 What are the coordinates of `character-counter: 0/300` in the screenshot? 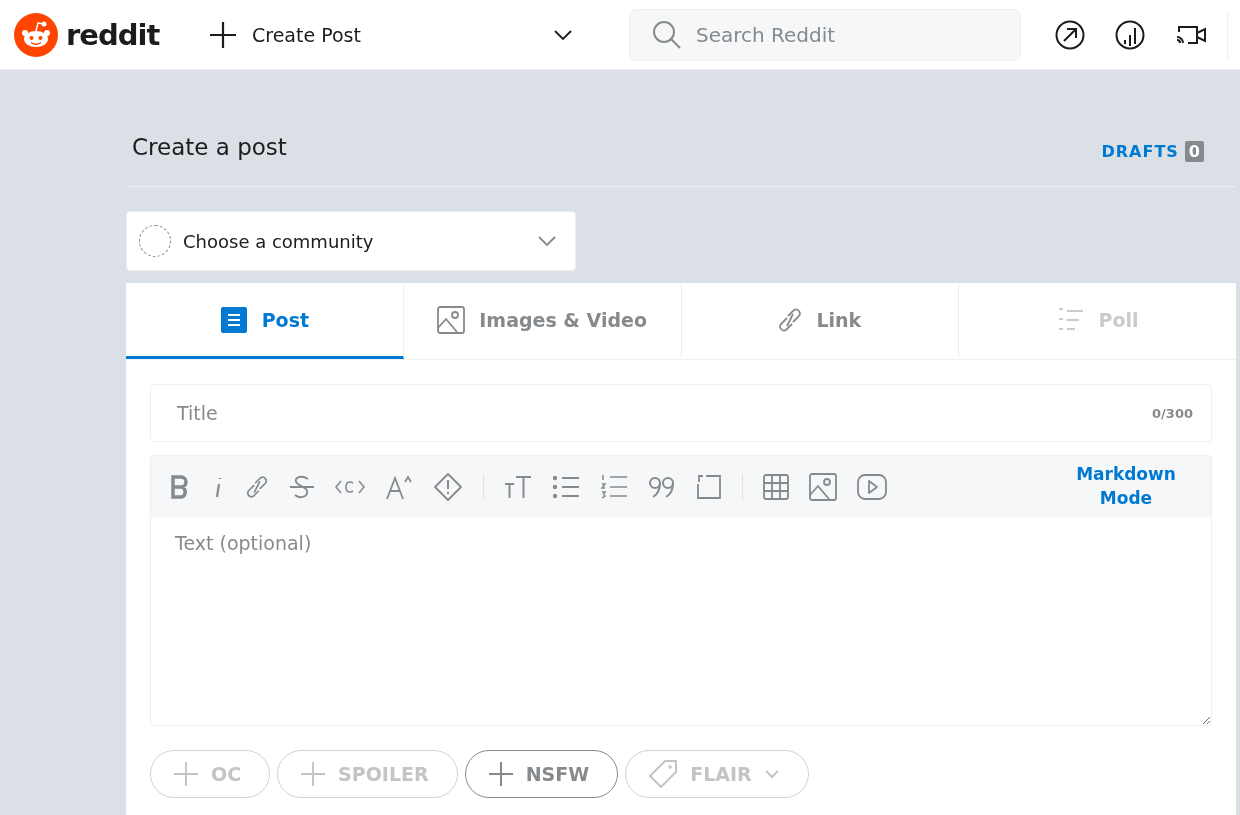 It's located at (1172, 413).